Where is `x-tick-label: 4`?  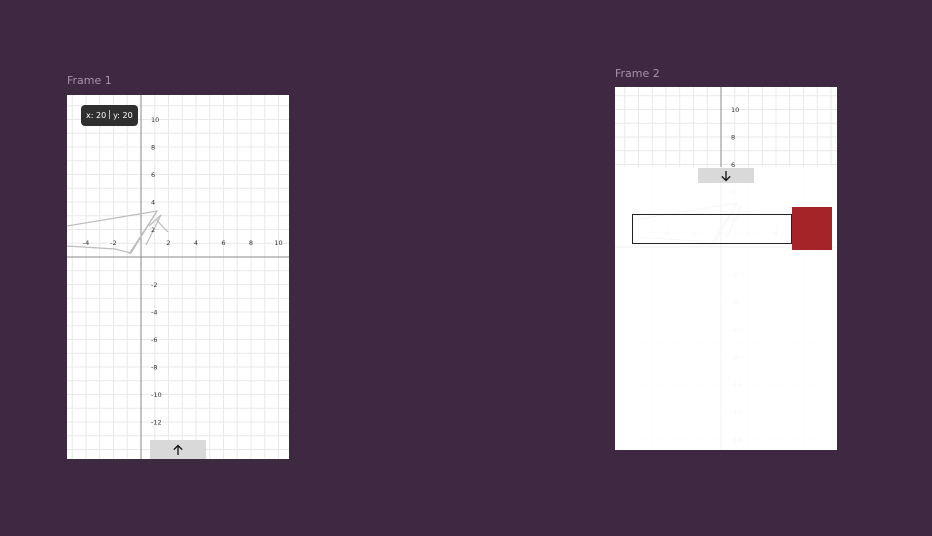 x-tick-label: 4 is located at coordinates (196, 243).